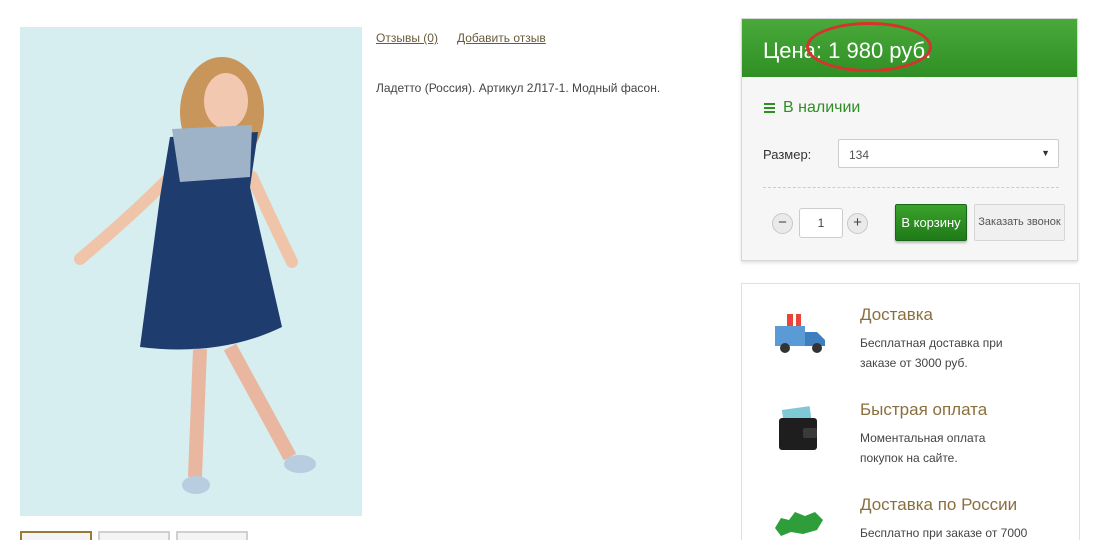  I want to click on photo-thumbnails, so click(134, 535).